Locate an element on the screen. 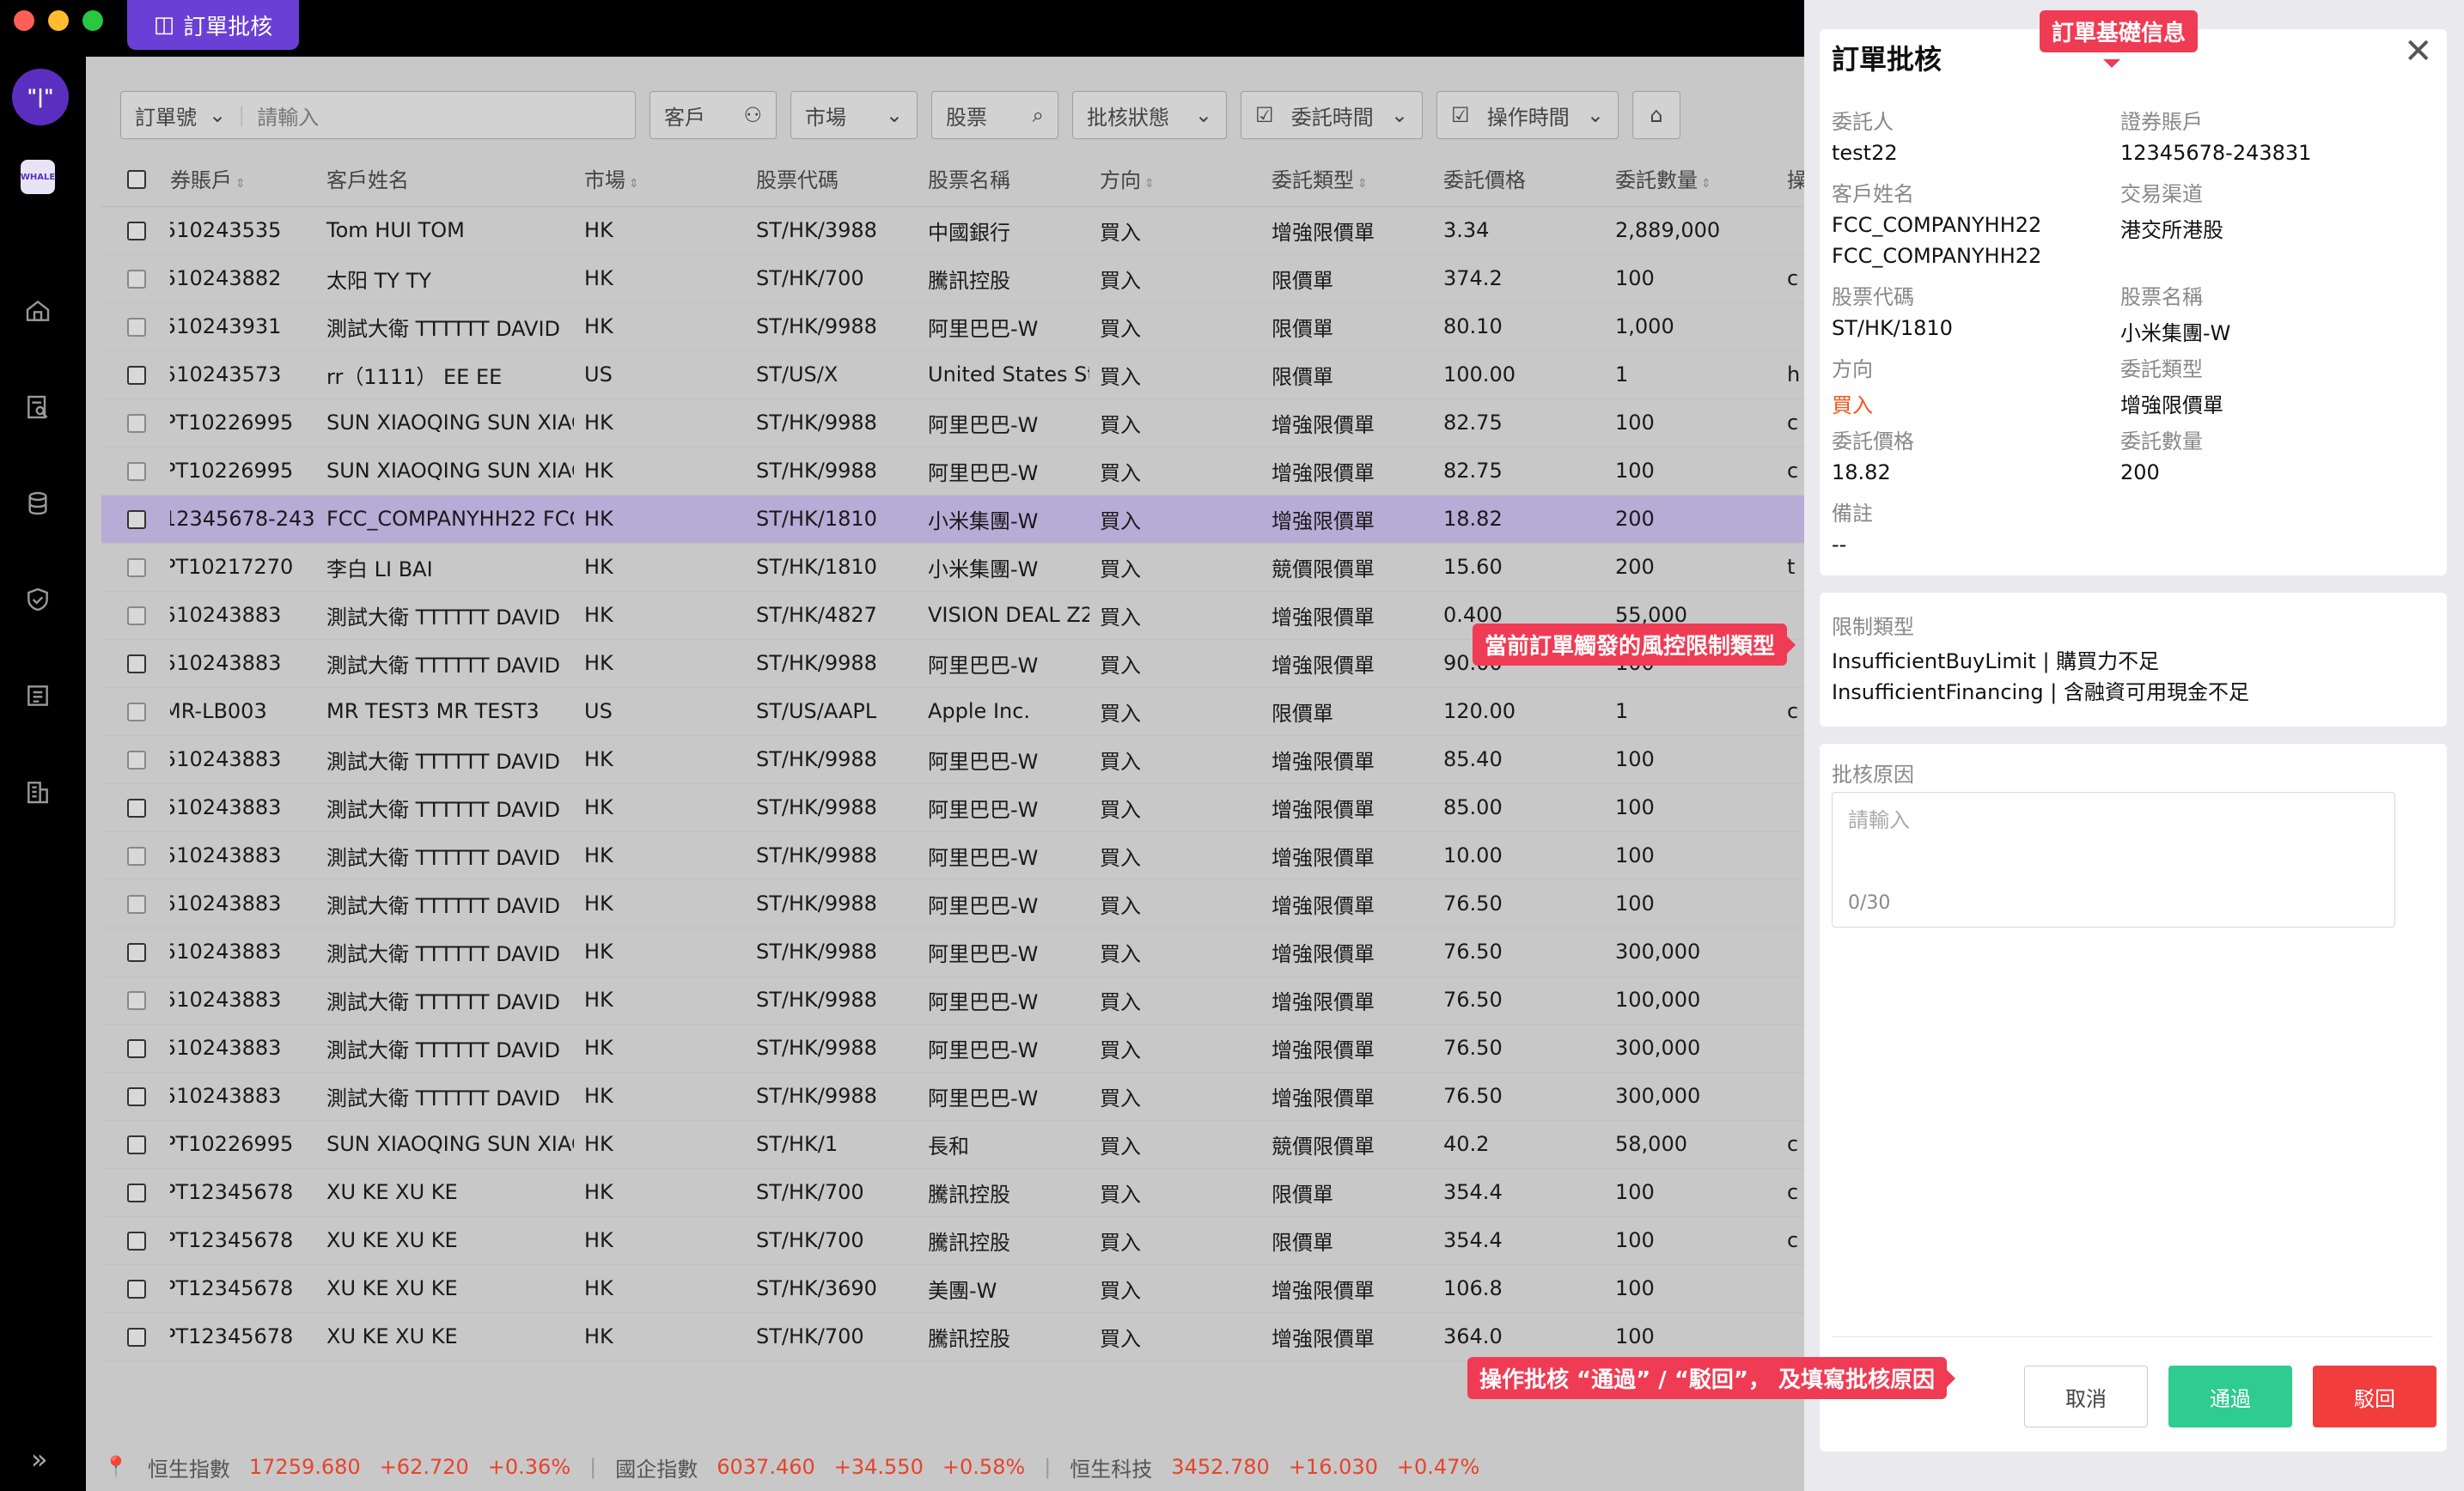 The image size is (2464, 1491). pass-button: 通過 is located at coordinates (2230, 1396).